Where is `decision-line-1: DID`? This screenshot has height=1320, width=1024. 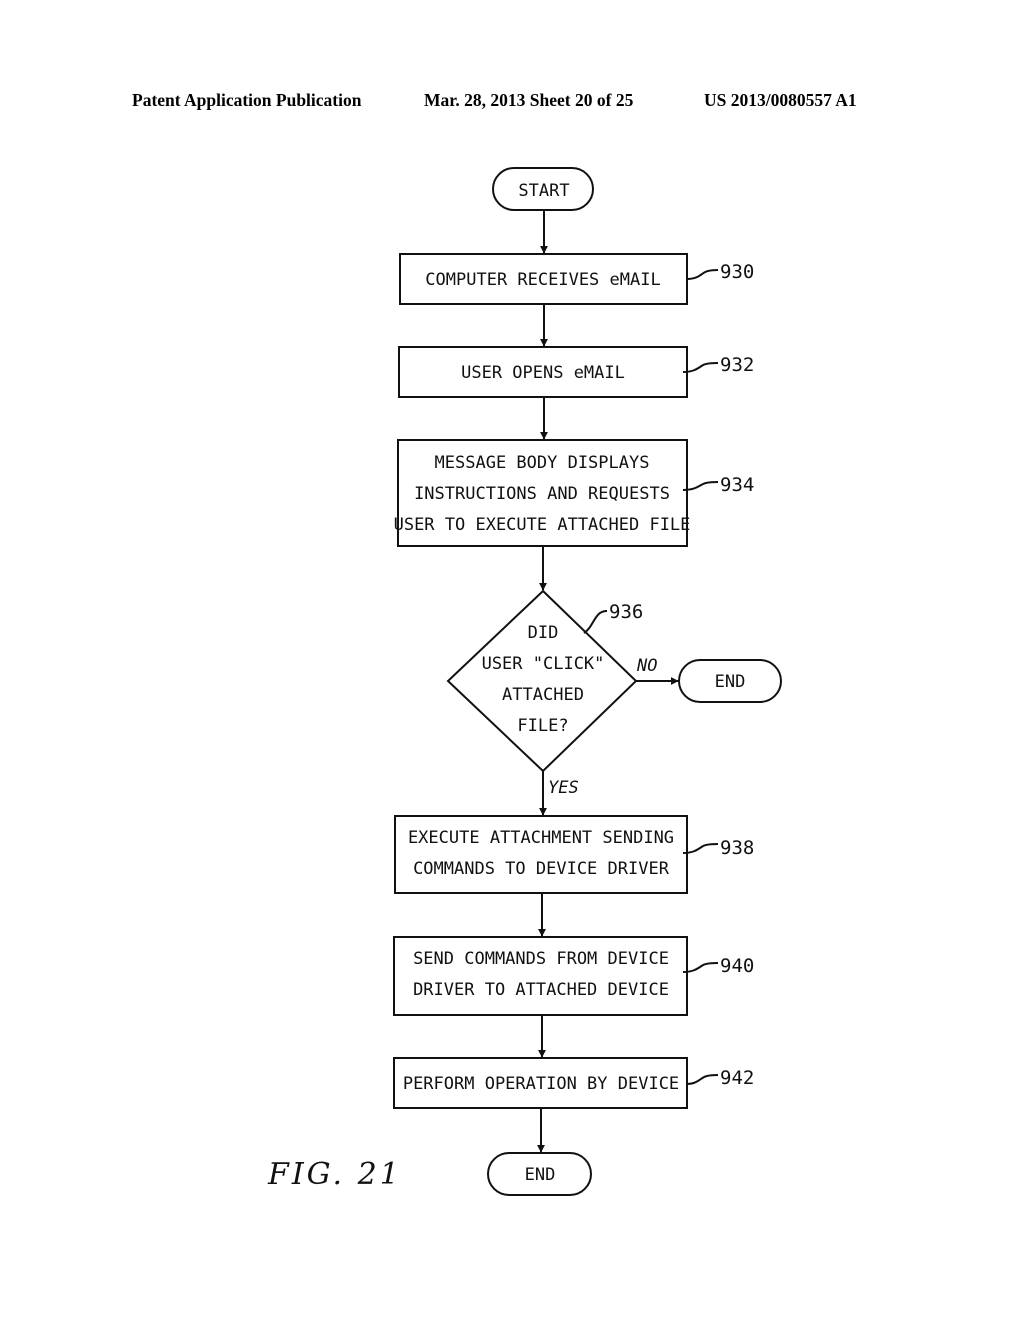 decision-line-1: DID is located at coordinates (543, 633).